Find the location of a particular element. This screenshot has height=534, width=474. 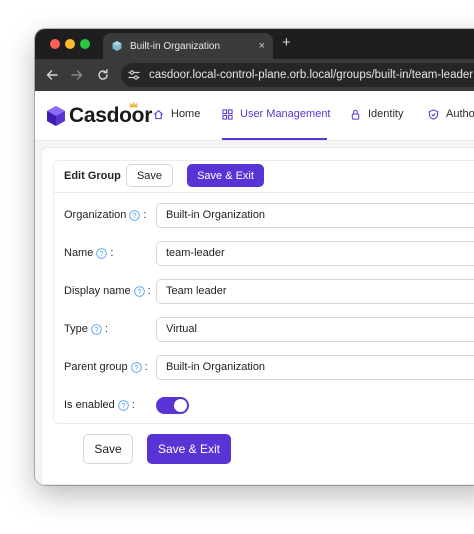

tab-title: Built-in Organization is located at coordinates (175, 46).